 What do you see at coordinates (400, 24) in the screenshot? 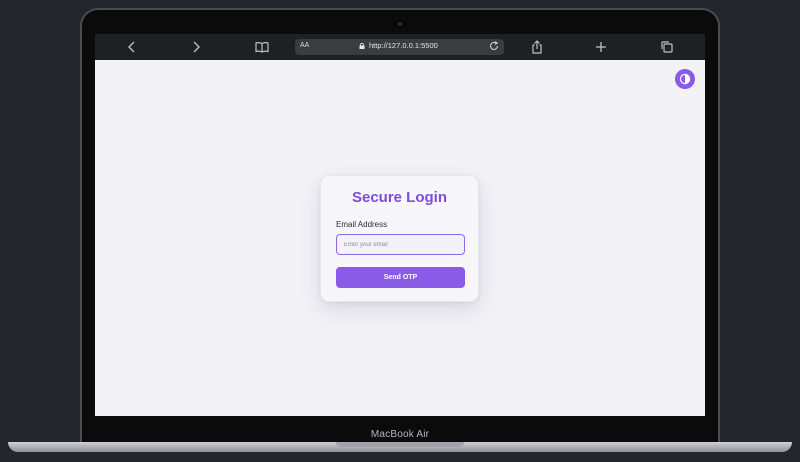
I see `camera-icon` at bounding box center [400, 24].